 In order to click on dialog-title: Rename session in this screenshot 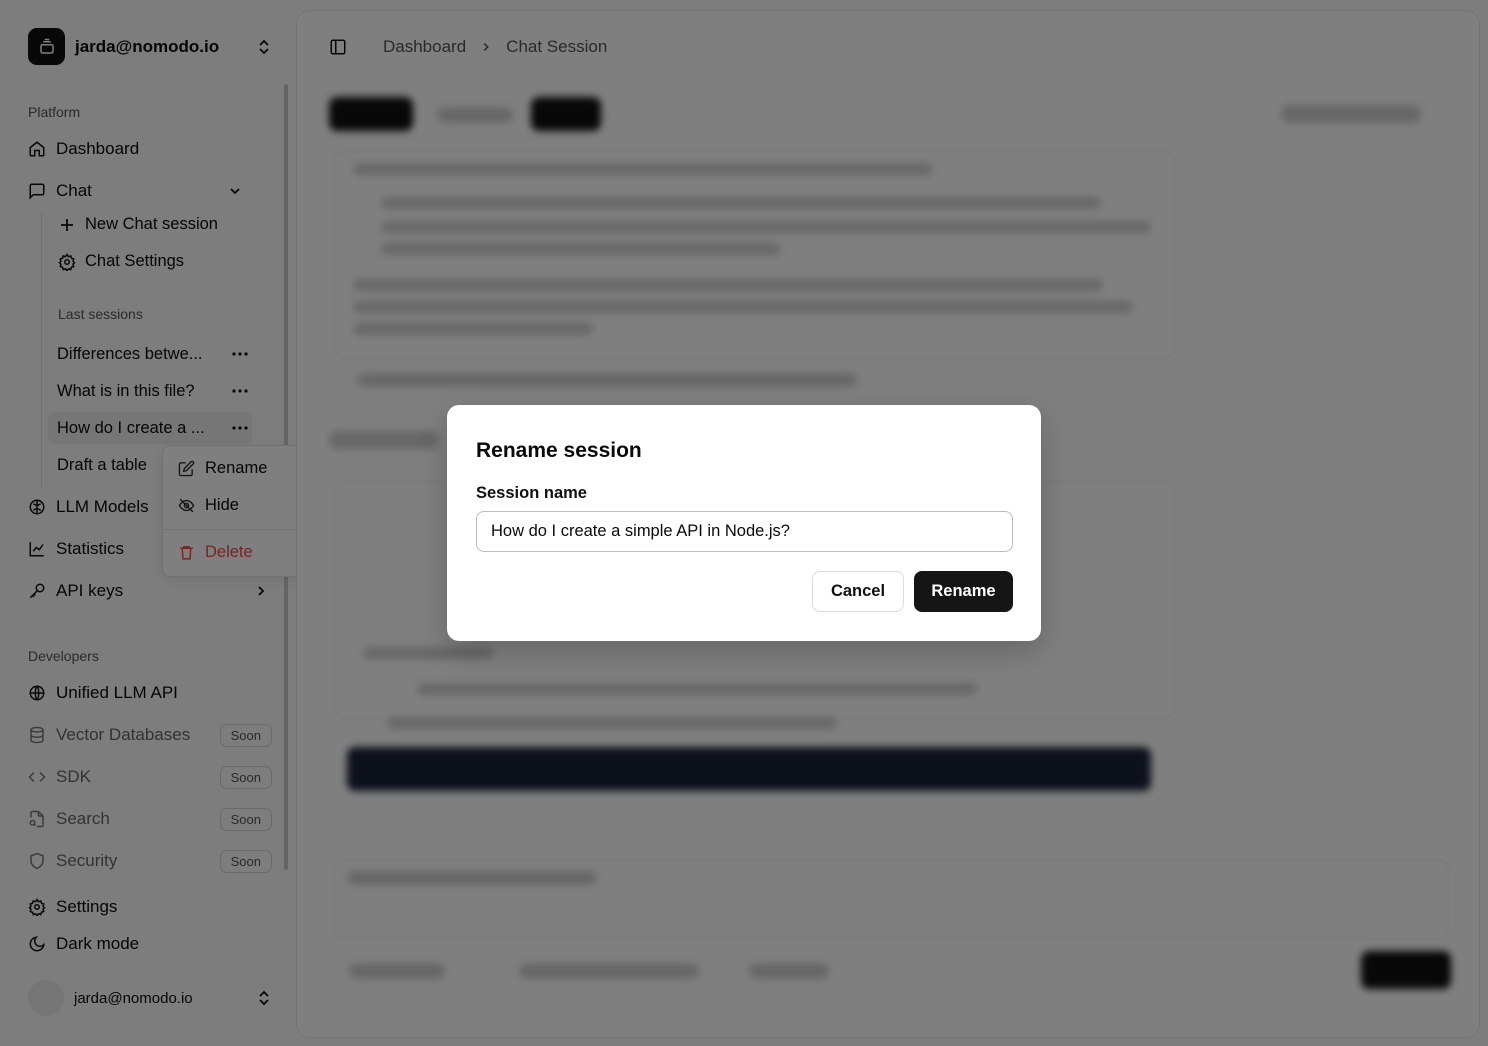, I will do `click(559, 450)`.